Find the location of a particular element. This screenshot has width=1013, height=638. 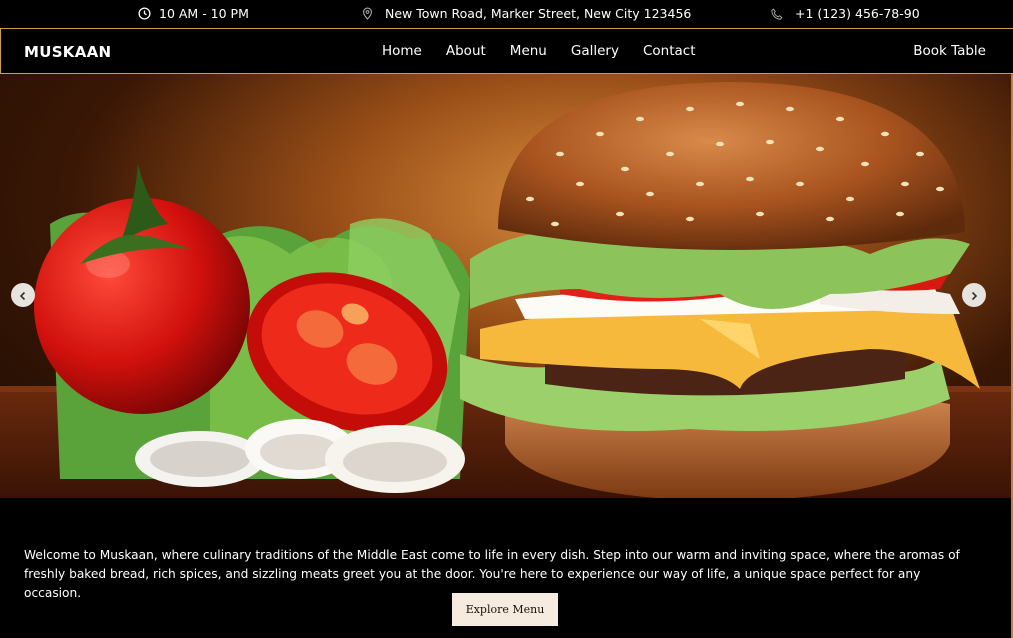

nav-item-about: About is located at coordinates (466, 51).